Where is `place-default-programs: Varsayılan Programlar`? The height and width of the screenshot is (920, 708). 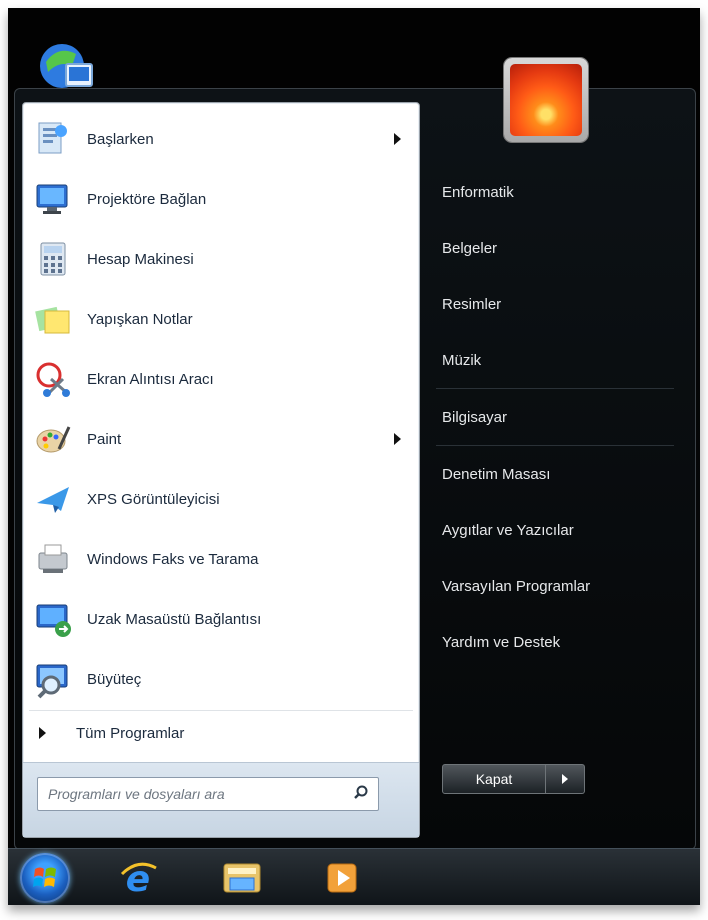 place-default-programs: Varsayılan Programlar is located at coordinates (558, 586).